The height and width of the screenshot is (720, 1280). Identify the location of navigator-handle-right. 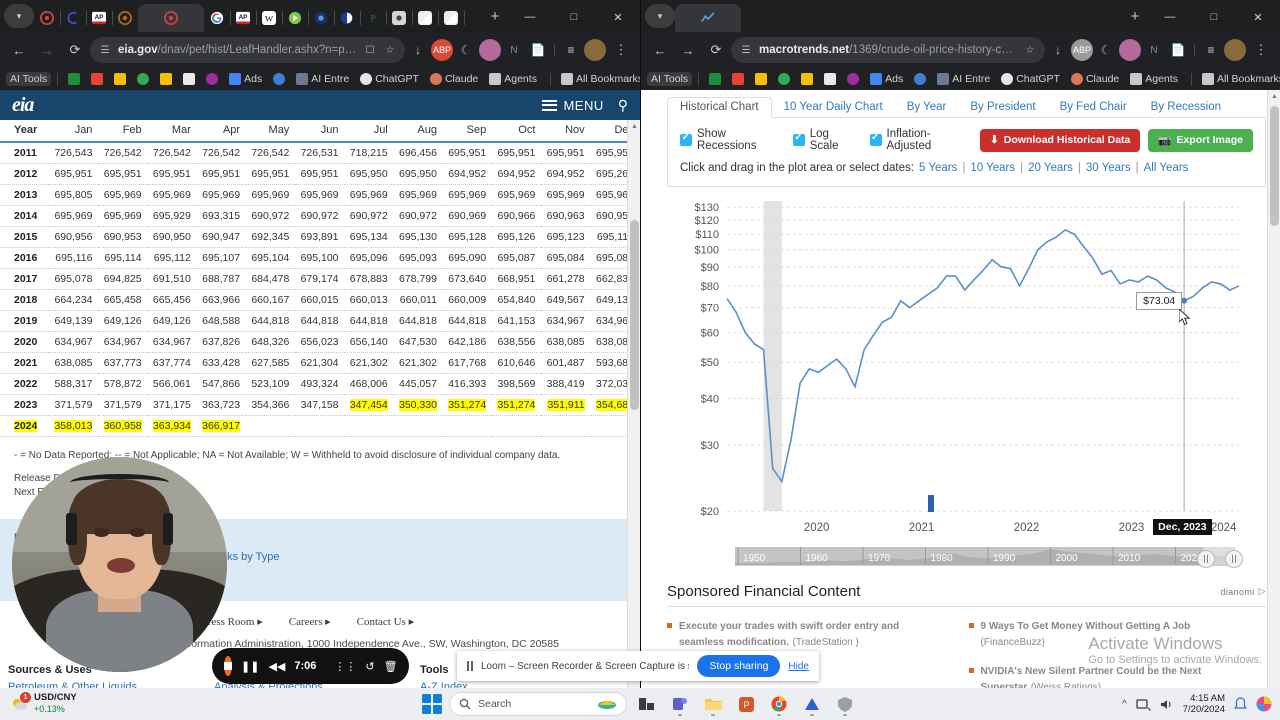
(1234, 559).